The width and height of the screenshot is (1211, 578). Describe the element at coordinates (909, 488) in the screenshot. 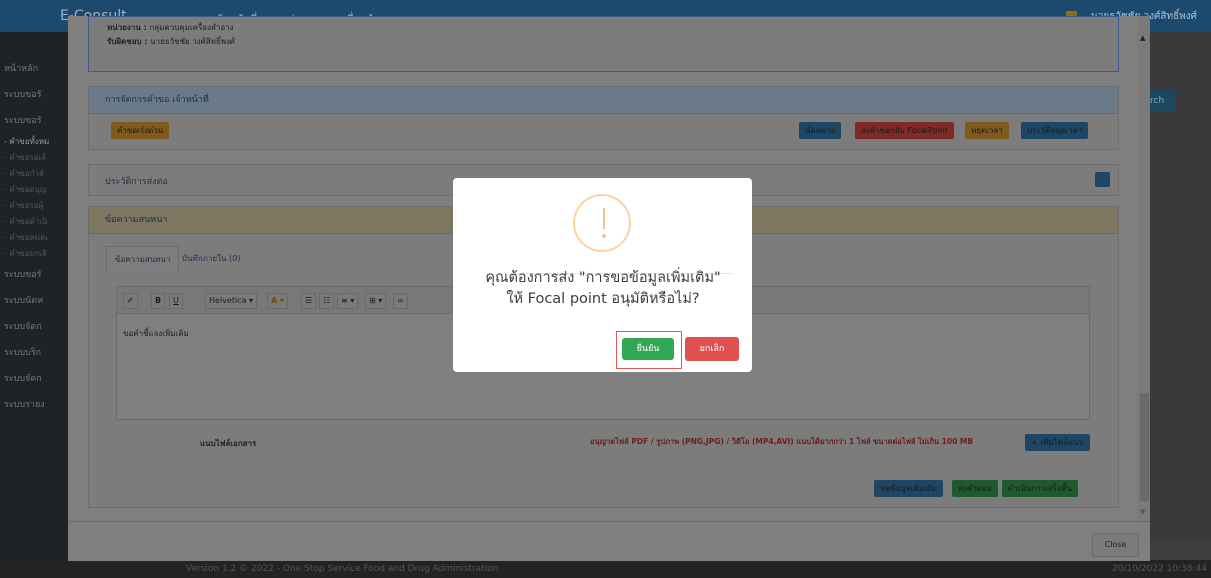

I see `more-info-button: ขอข้อมูลเพิ่มเติม` at that location.